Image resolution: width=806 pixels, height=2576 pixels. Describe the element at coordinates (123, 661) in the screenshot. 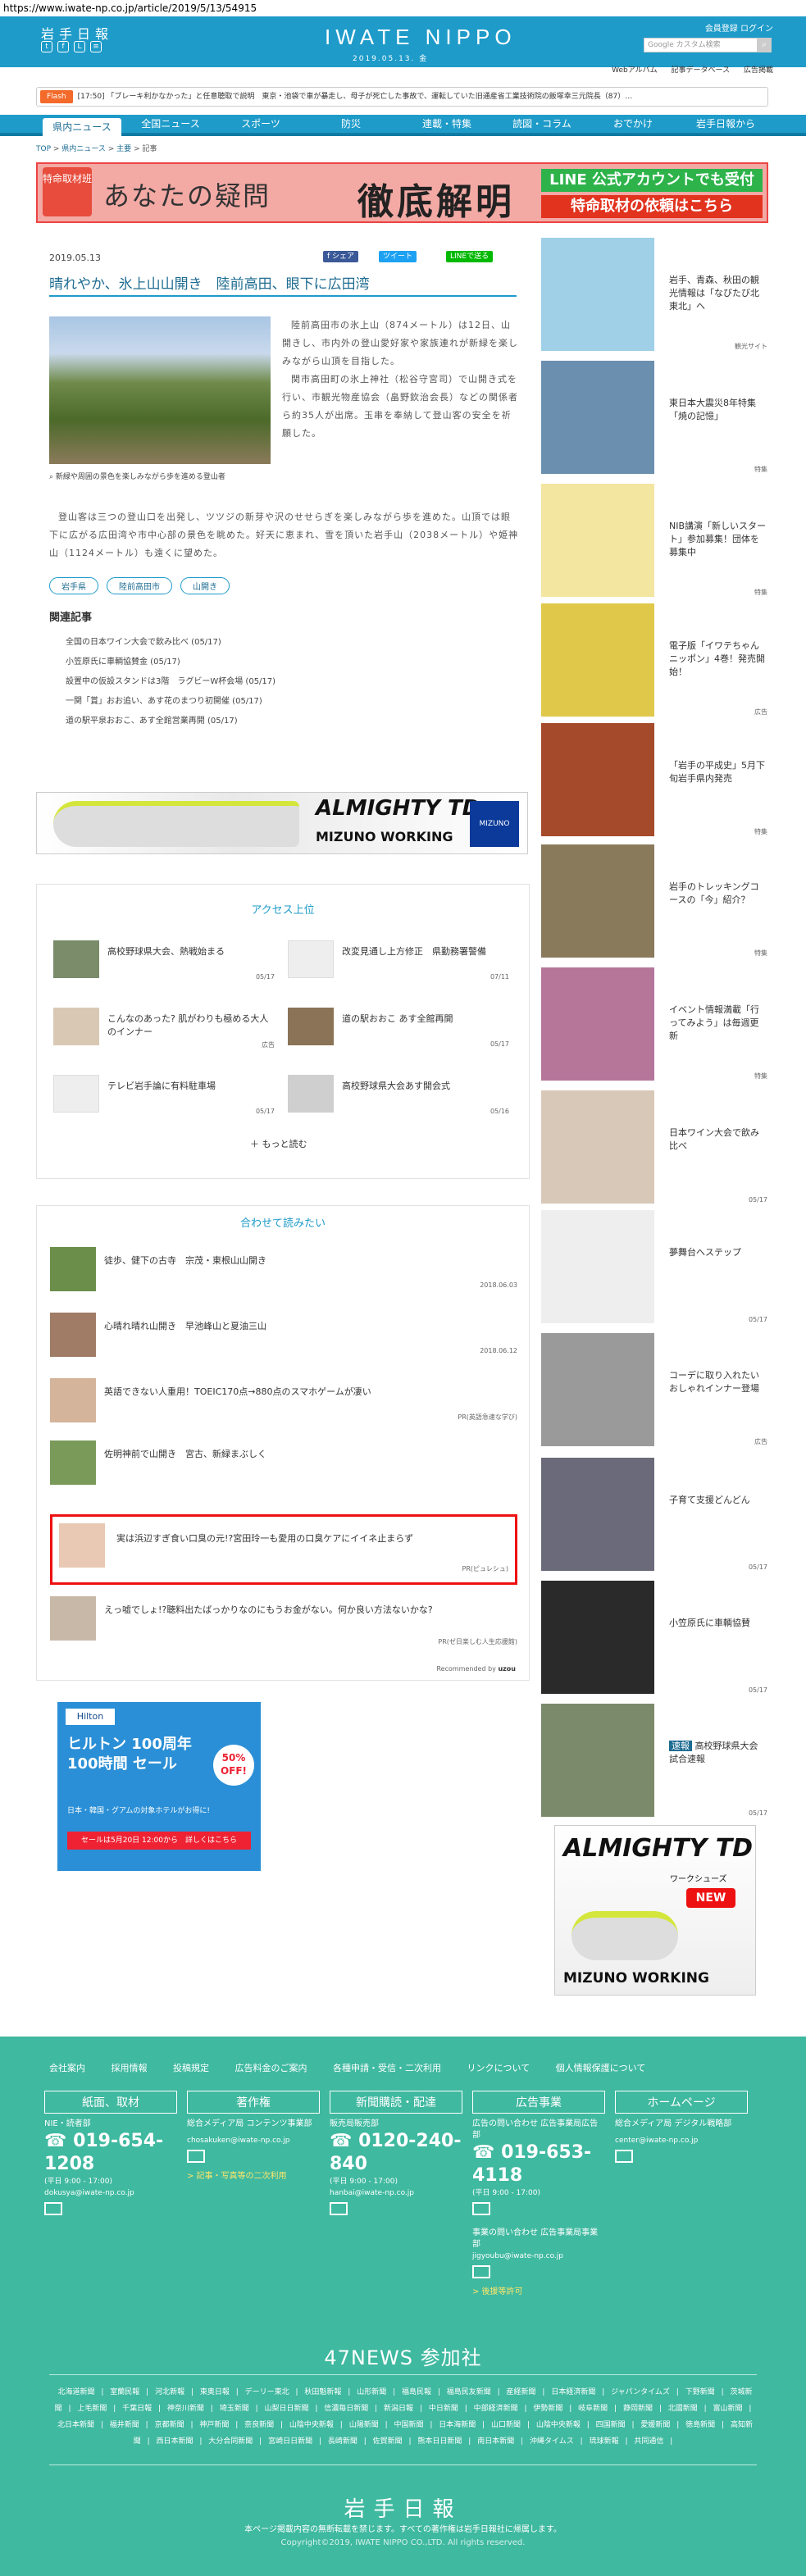

I see `related-link: 小笠原氏に車輌協賛金 (05/17)` at that location.